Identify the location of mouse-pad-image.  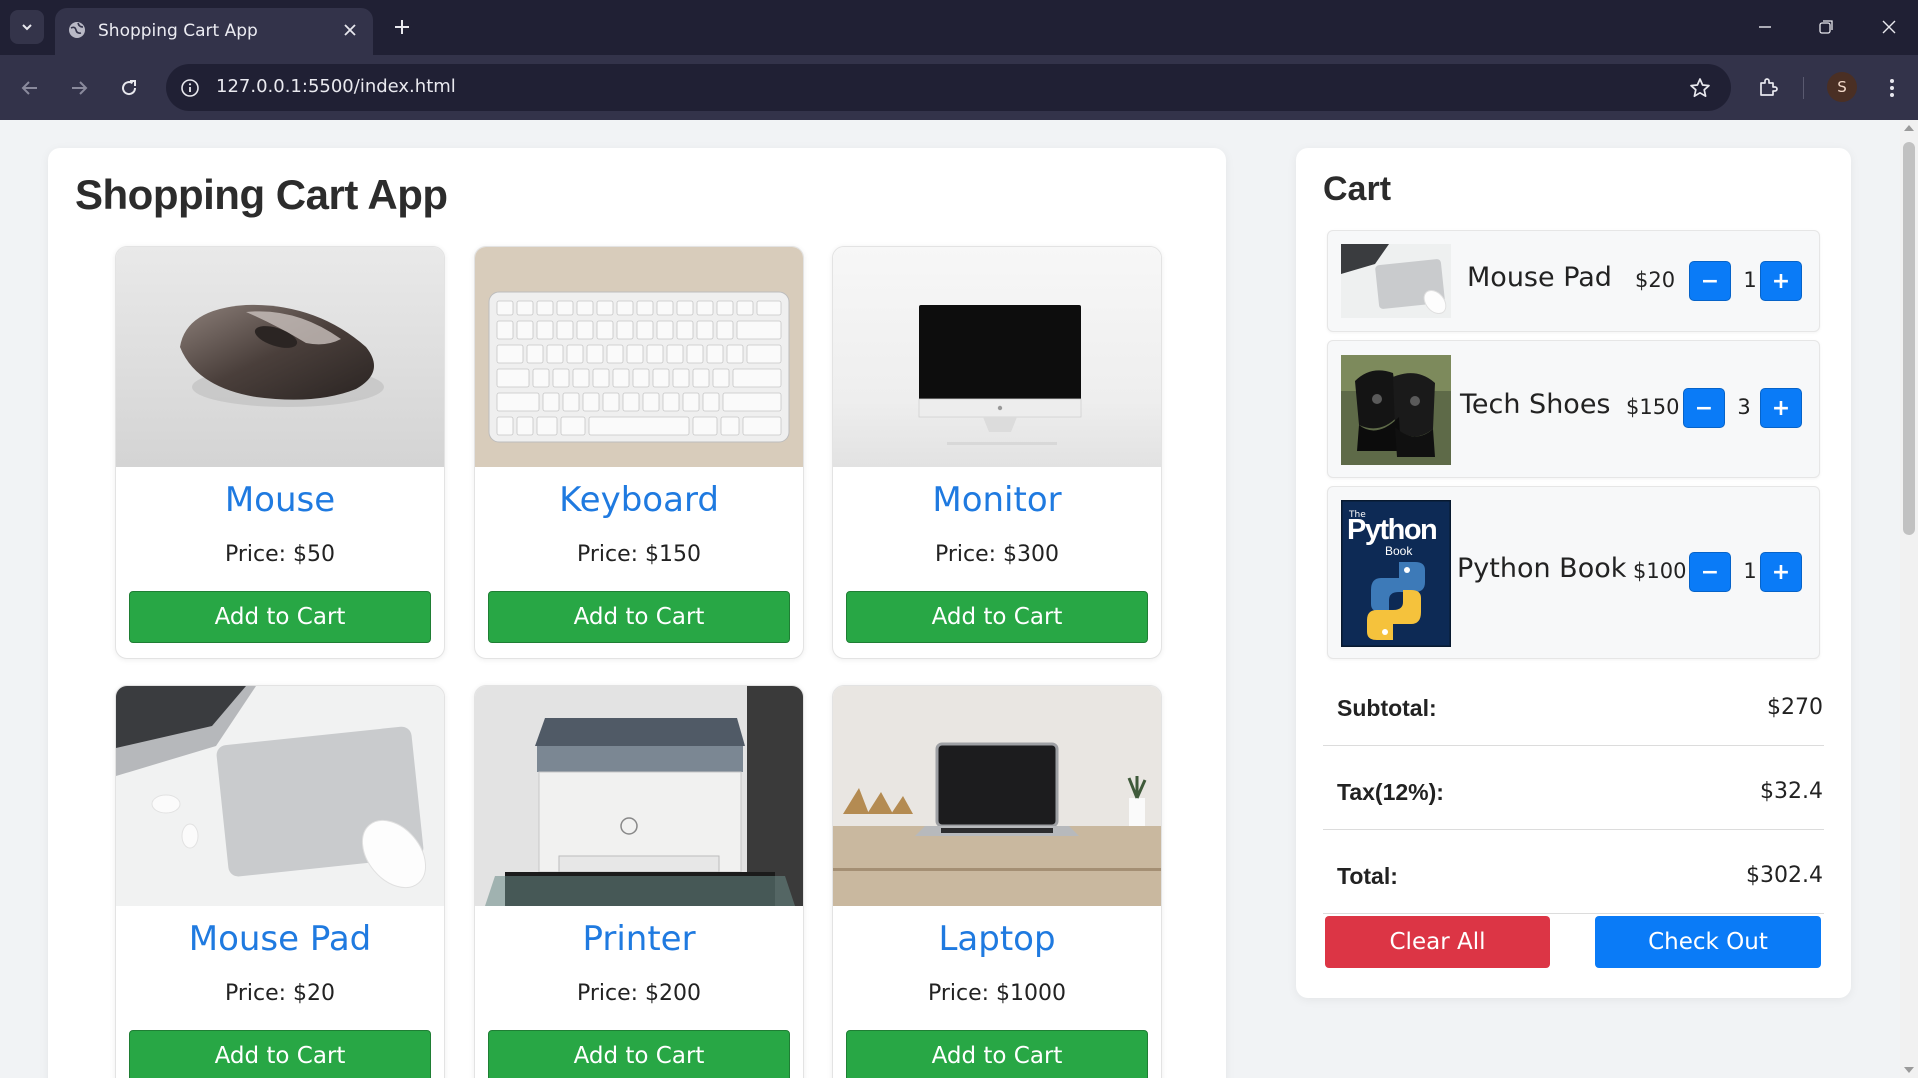
(280, 796).